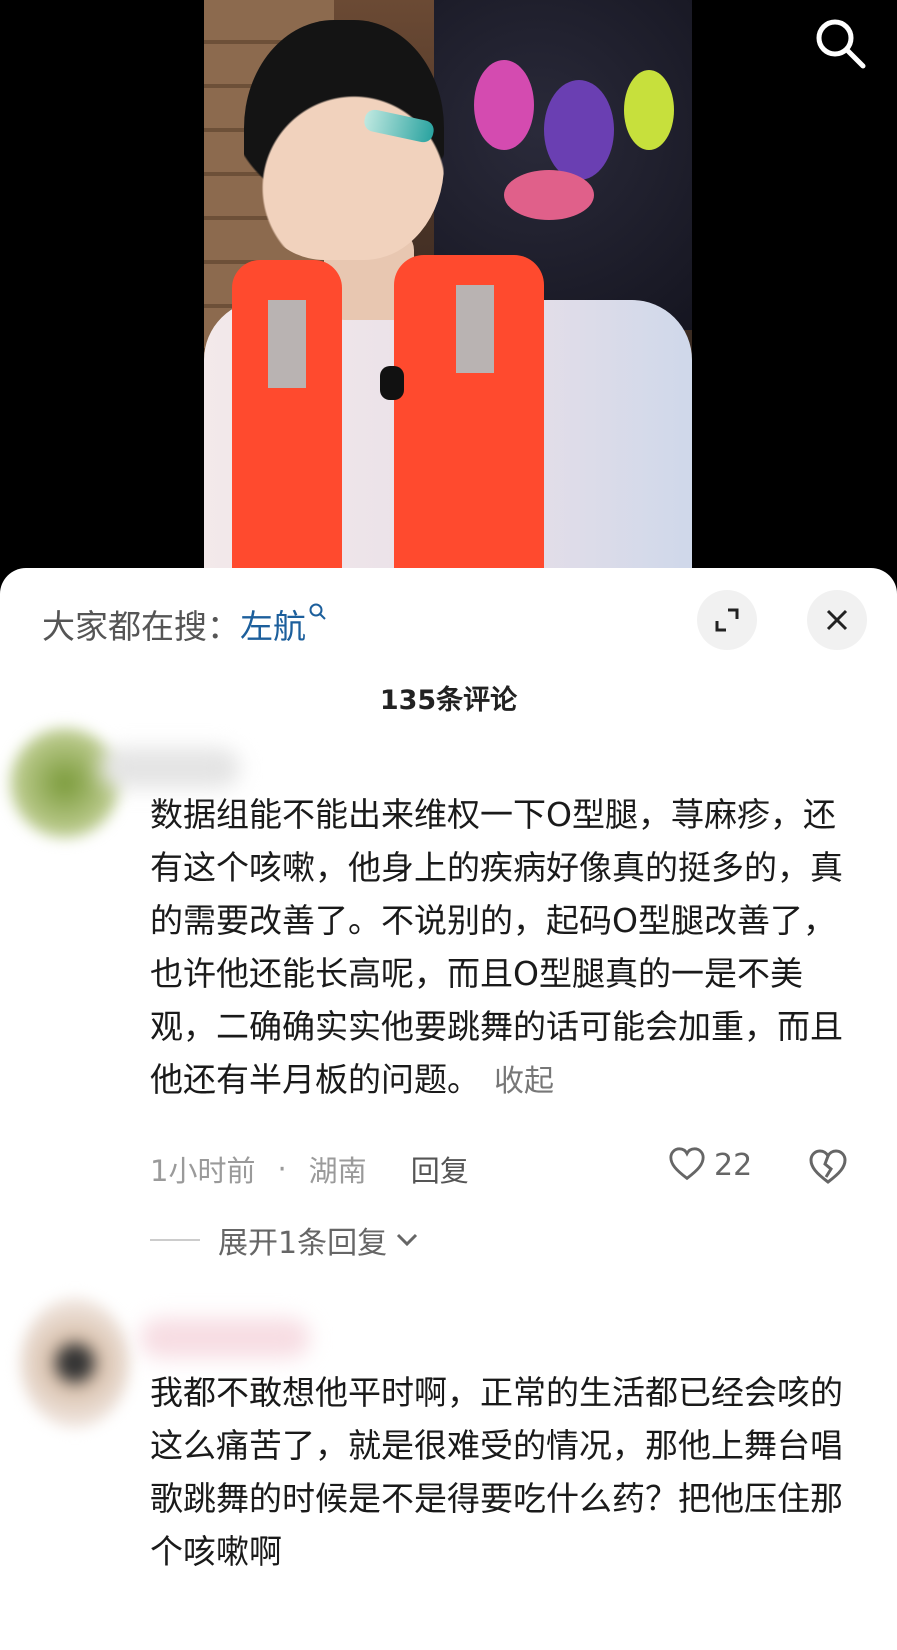 The width and height of the screenshot is (897, 1650). What do you see at coordinates (317, 611) in the screenshot?
I see `keyword-search-icon` at bounding box center [317, 611].